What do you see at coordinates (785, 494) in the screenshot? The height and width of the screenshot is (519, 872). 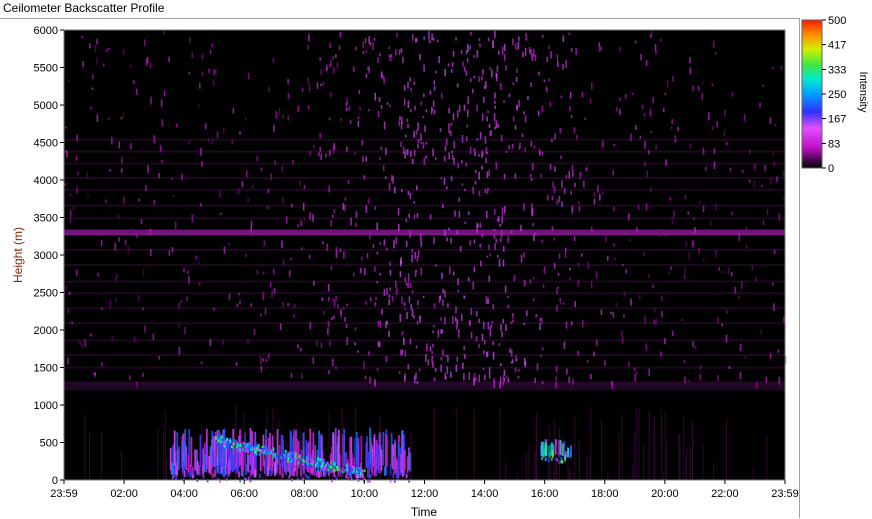 I see `x-tick-label: 23:59` at bounding box center [785, 494].